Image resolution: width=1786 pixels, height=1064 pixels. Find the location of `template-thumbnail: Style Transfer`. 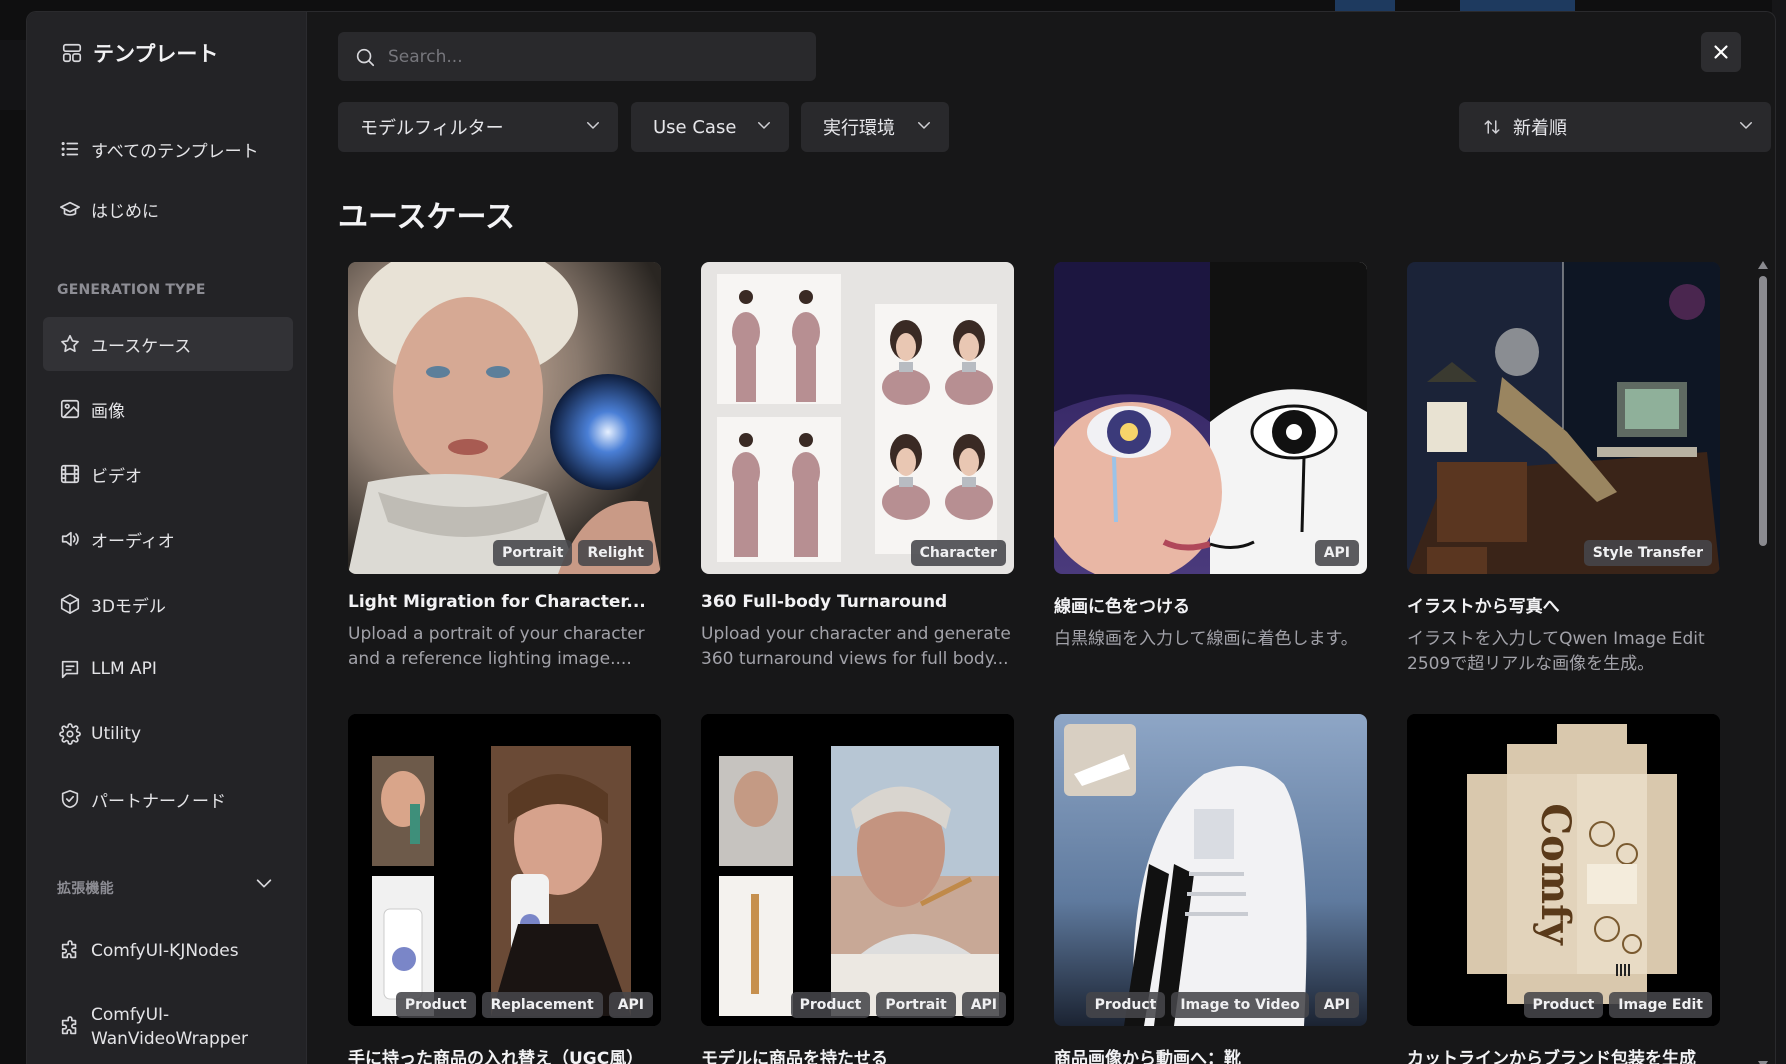

template-thumbnail: Style Transfer is located at coordinates (1563, 418).